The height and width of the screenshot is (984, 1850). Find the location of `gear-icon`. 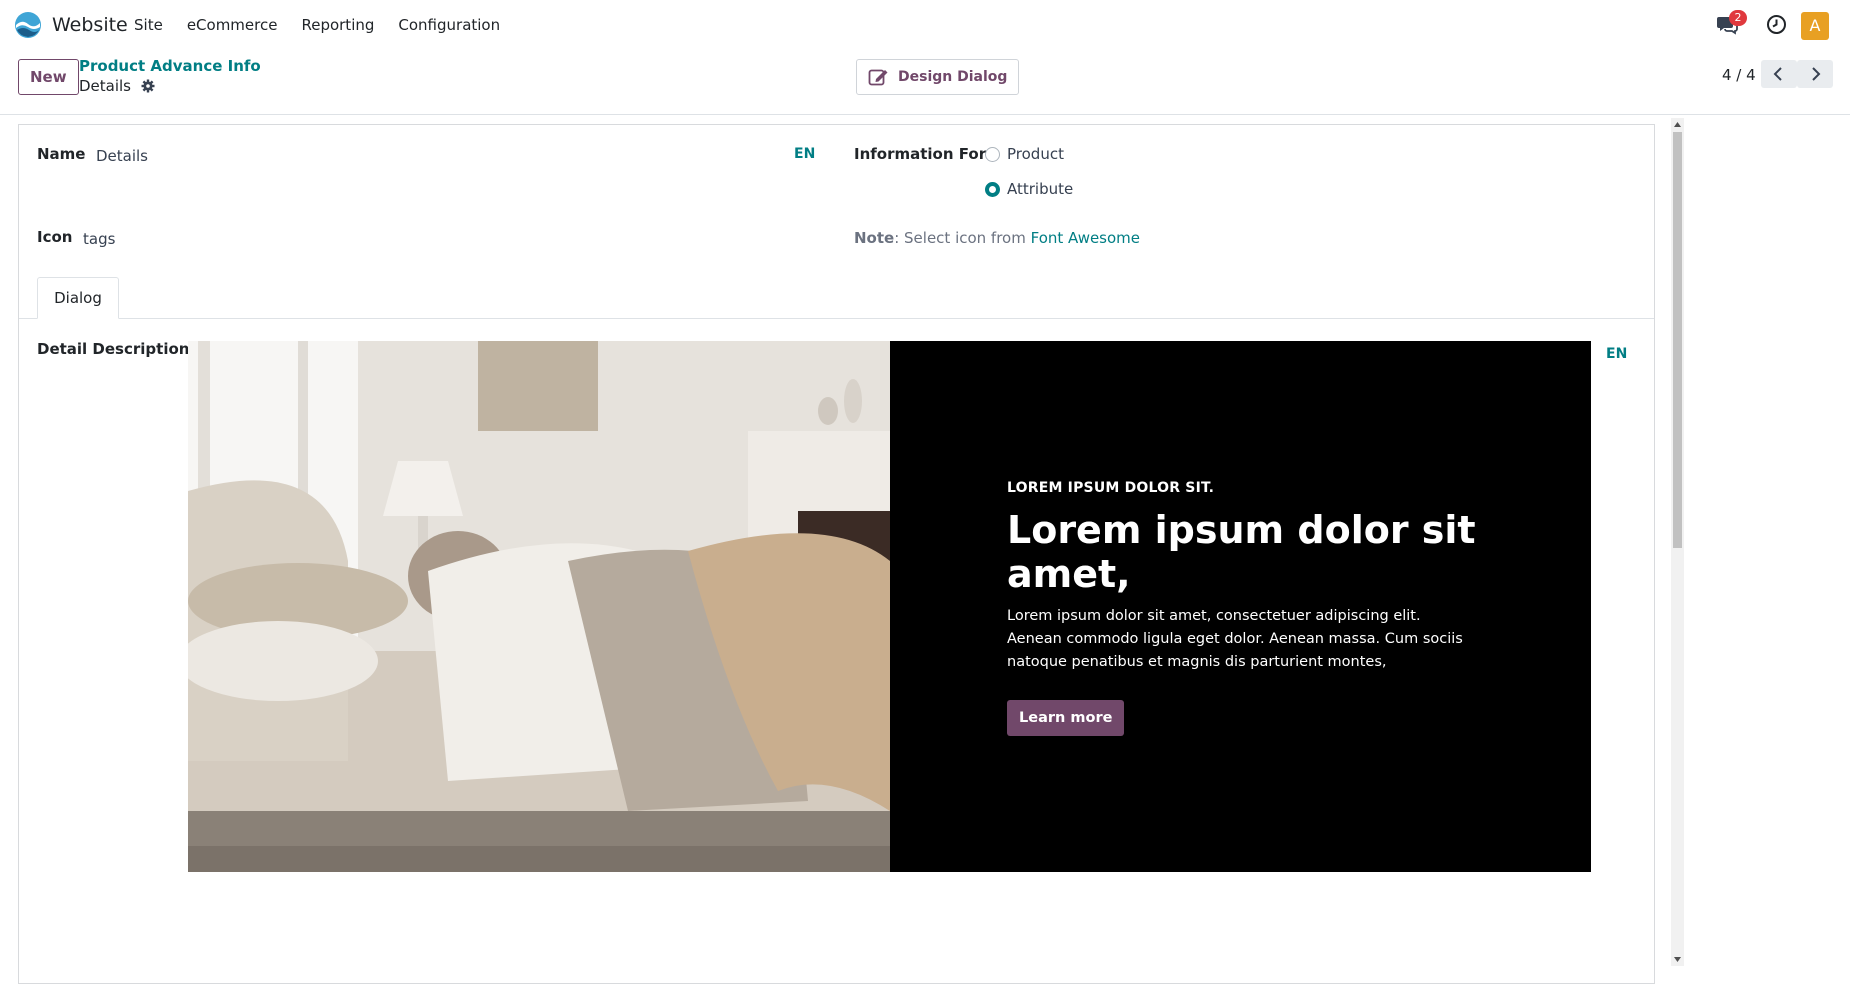

gear-icon is located at coordinates (148, 86).